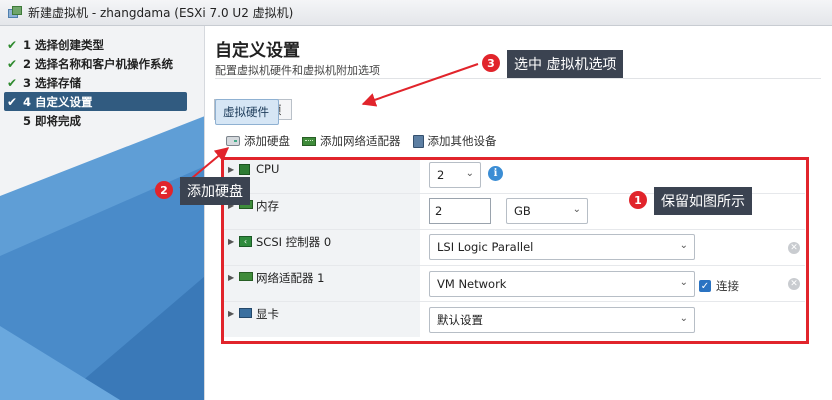 The image size is (832, 400). What do you see at coordinates (294, 242) in the screenshot?
I see `scsi-label: SCSI 控制器 0` at bounding box center [294, 242].